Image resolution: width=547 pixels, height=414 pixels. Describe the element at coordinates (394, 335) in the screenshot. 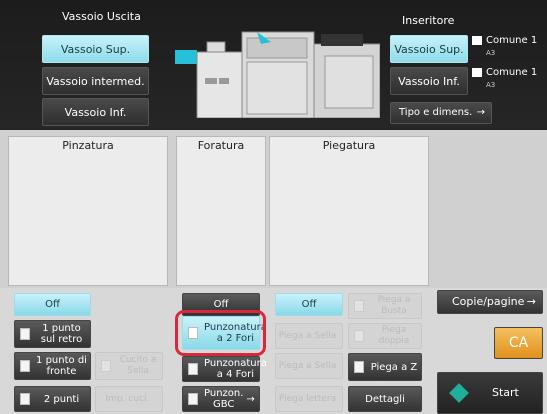

I see `piega-doppia-label: Piega doppia` at that location.